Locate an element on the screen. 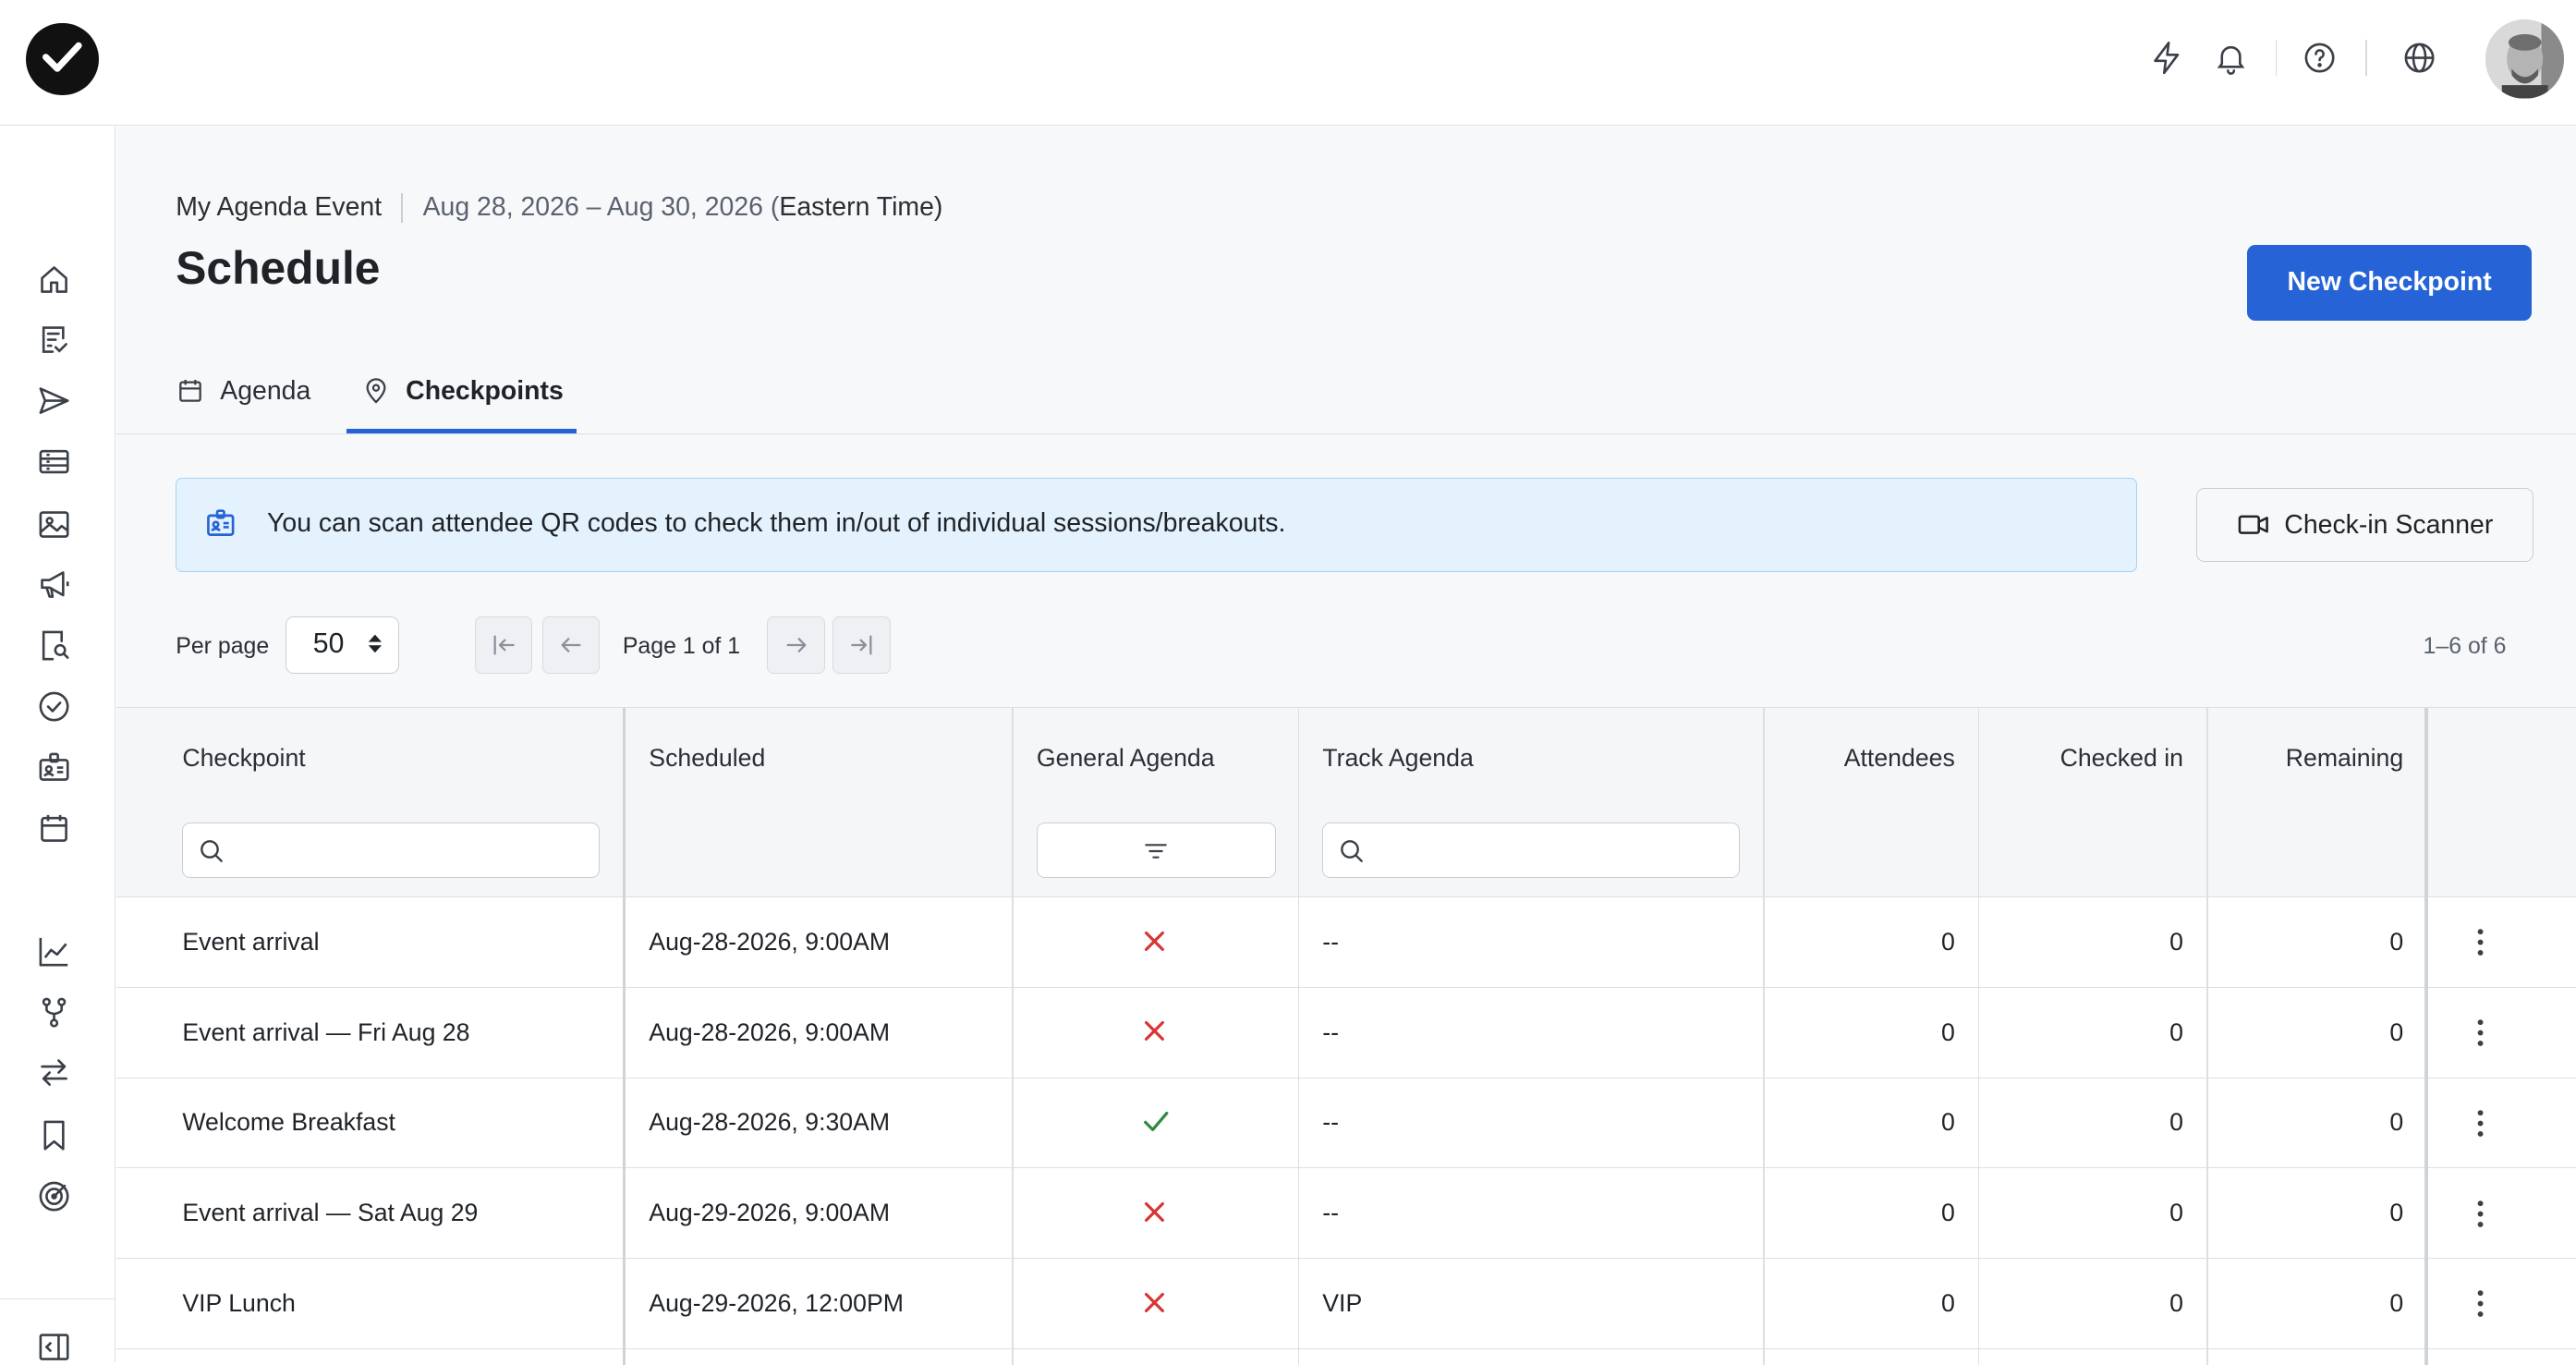 Image resolution: width=2576 pixels, height=1365 pixels. filter-icon is located at coordinates (1156, 851).